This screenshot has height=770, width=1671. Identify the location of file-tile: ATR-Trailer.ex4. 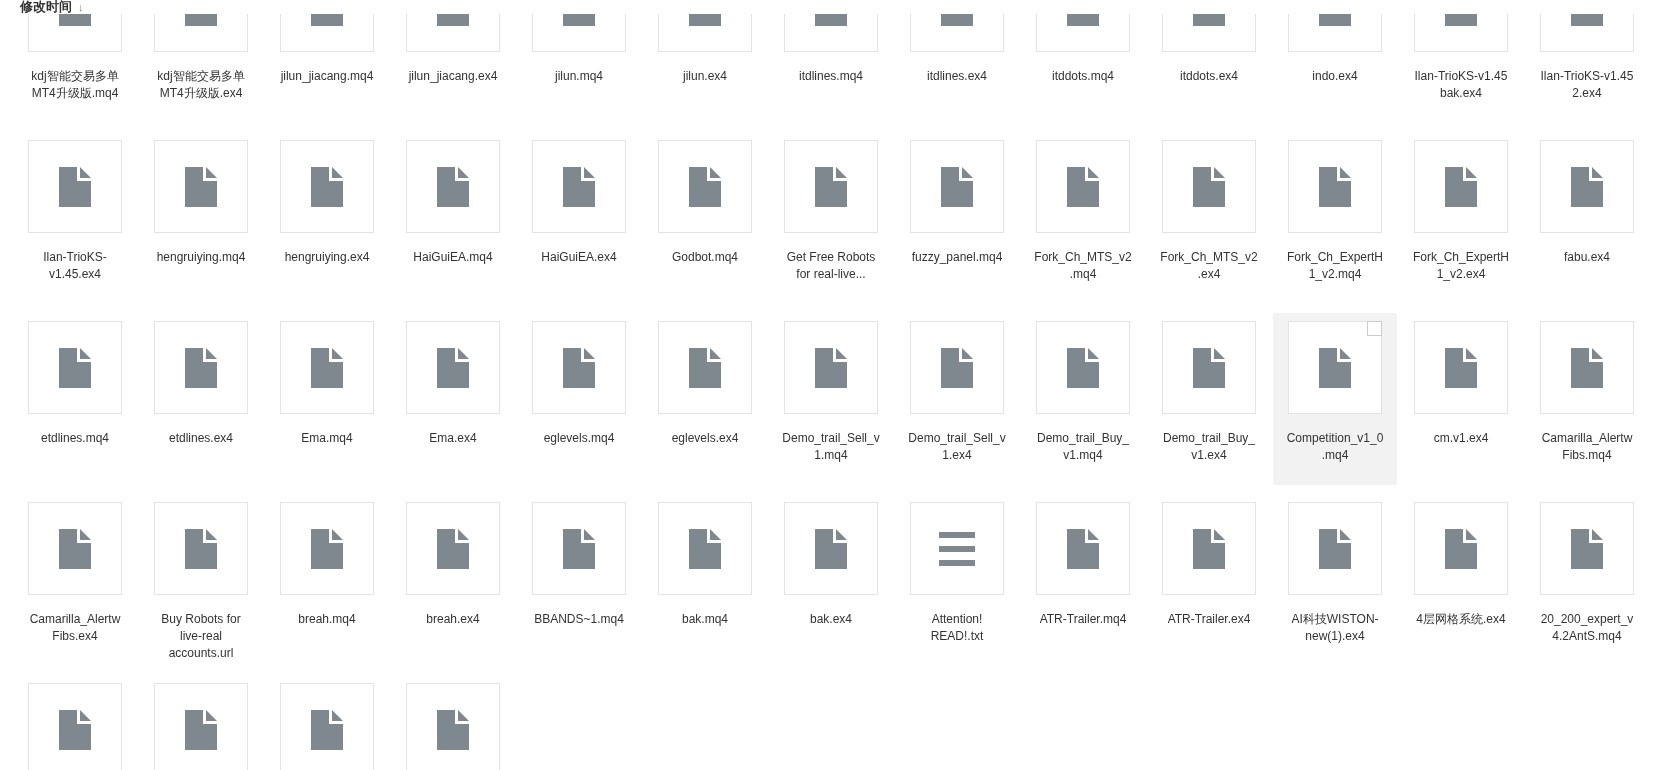
(1209, 580).